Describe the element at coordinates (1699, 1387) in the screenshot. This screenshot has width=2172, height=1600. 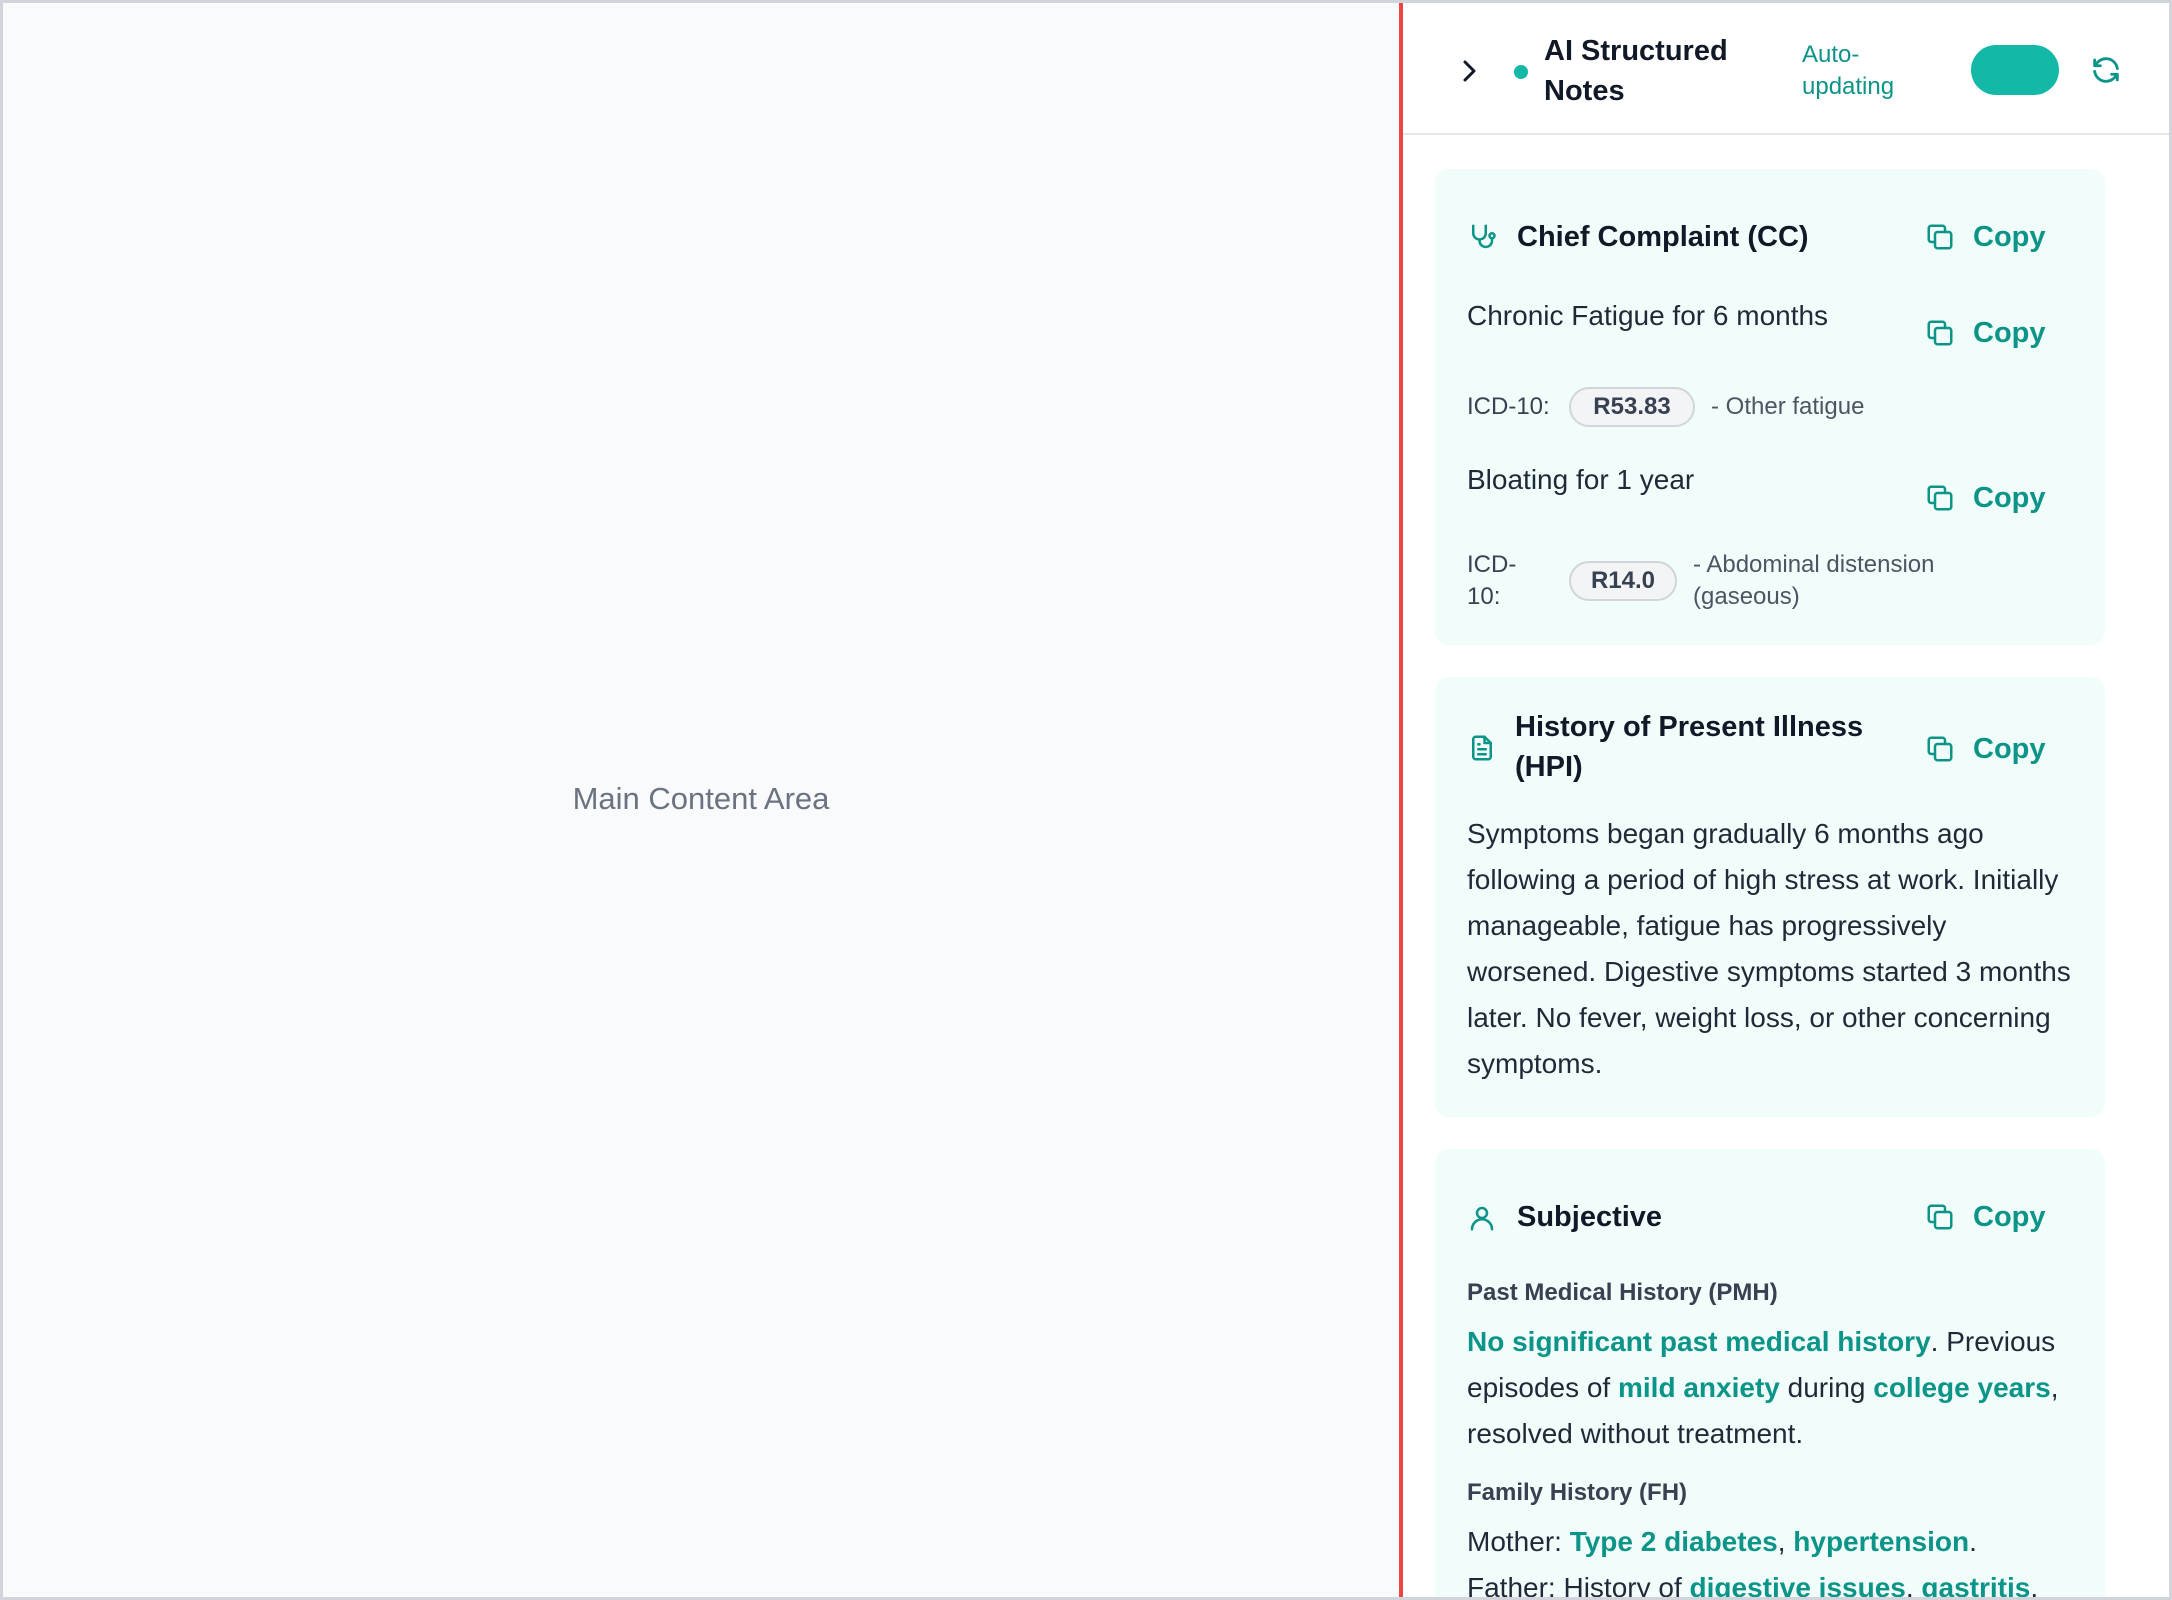
I see `pmh-highlight: mild anxiety` at that location.